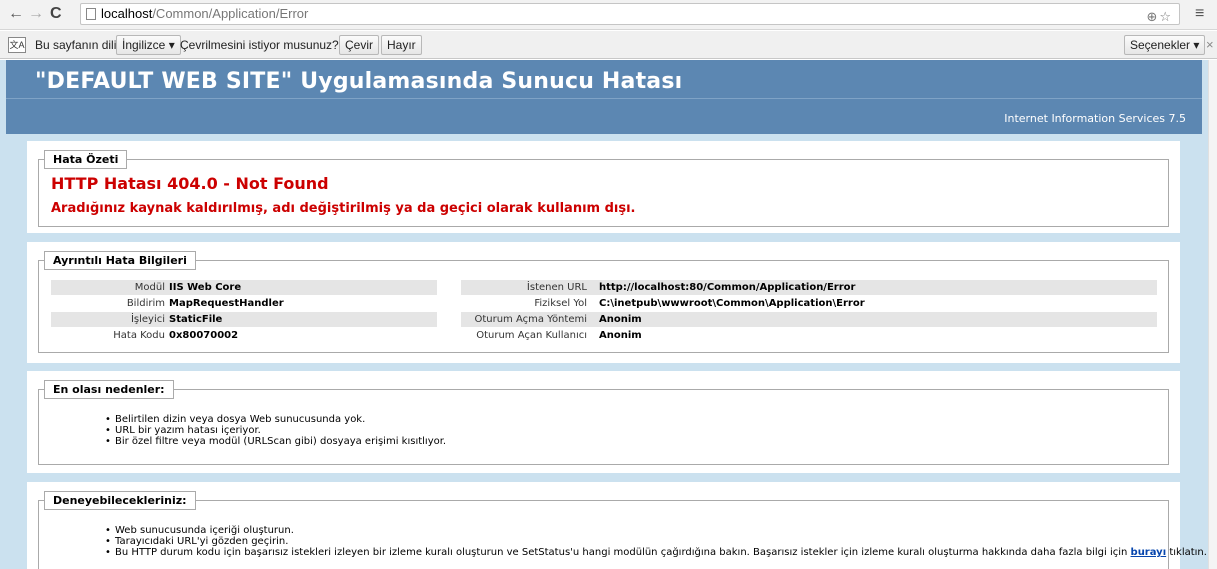 This screenshot has width=1217, height=569. I want to click on translate-icon: 文A, so click(17, 45).